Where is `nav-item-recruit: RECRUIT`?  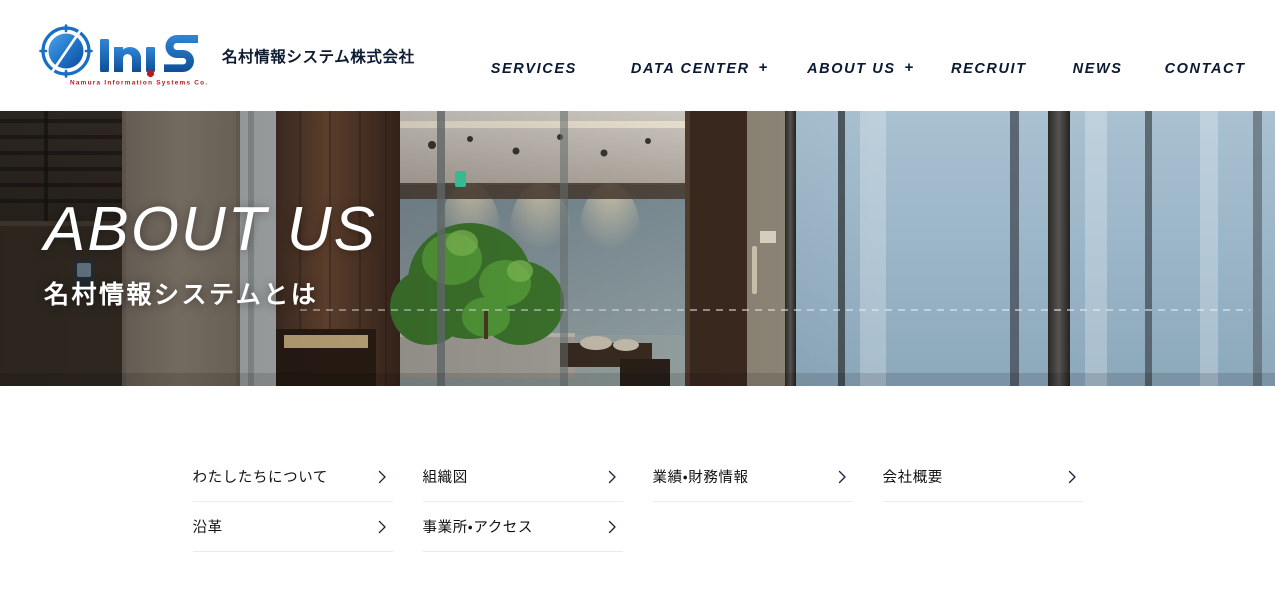
nav-item-recruit: RECRUIT is located at coordinates (989, 69).